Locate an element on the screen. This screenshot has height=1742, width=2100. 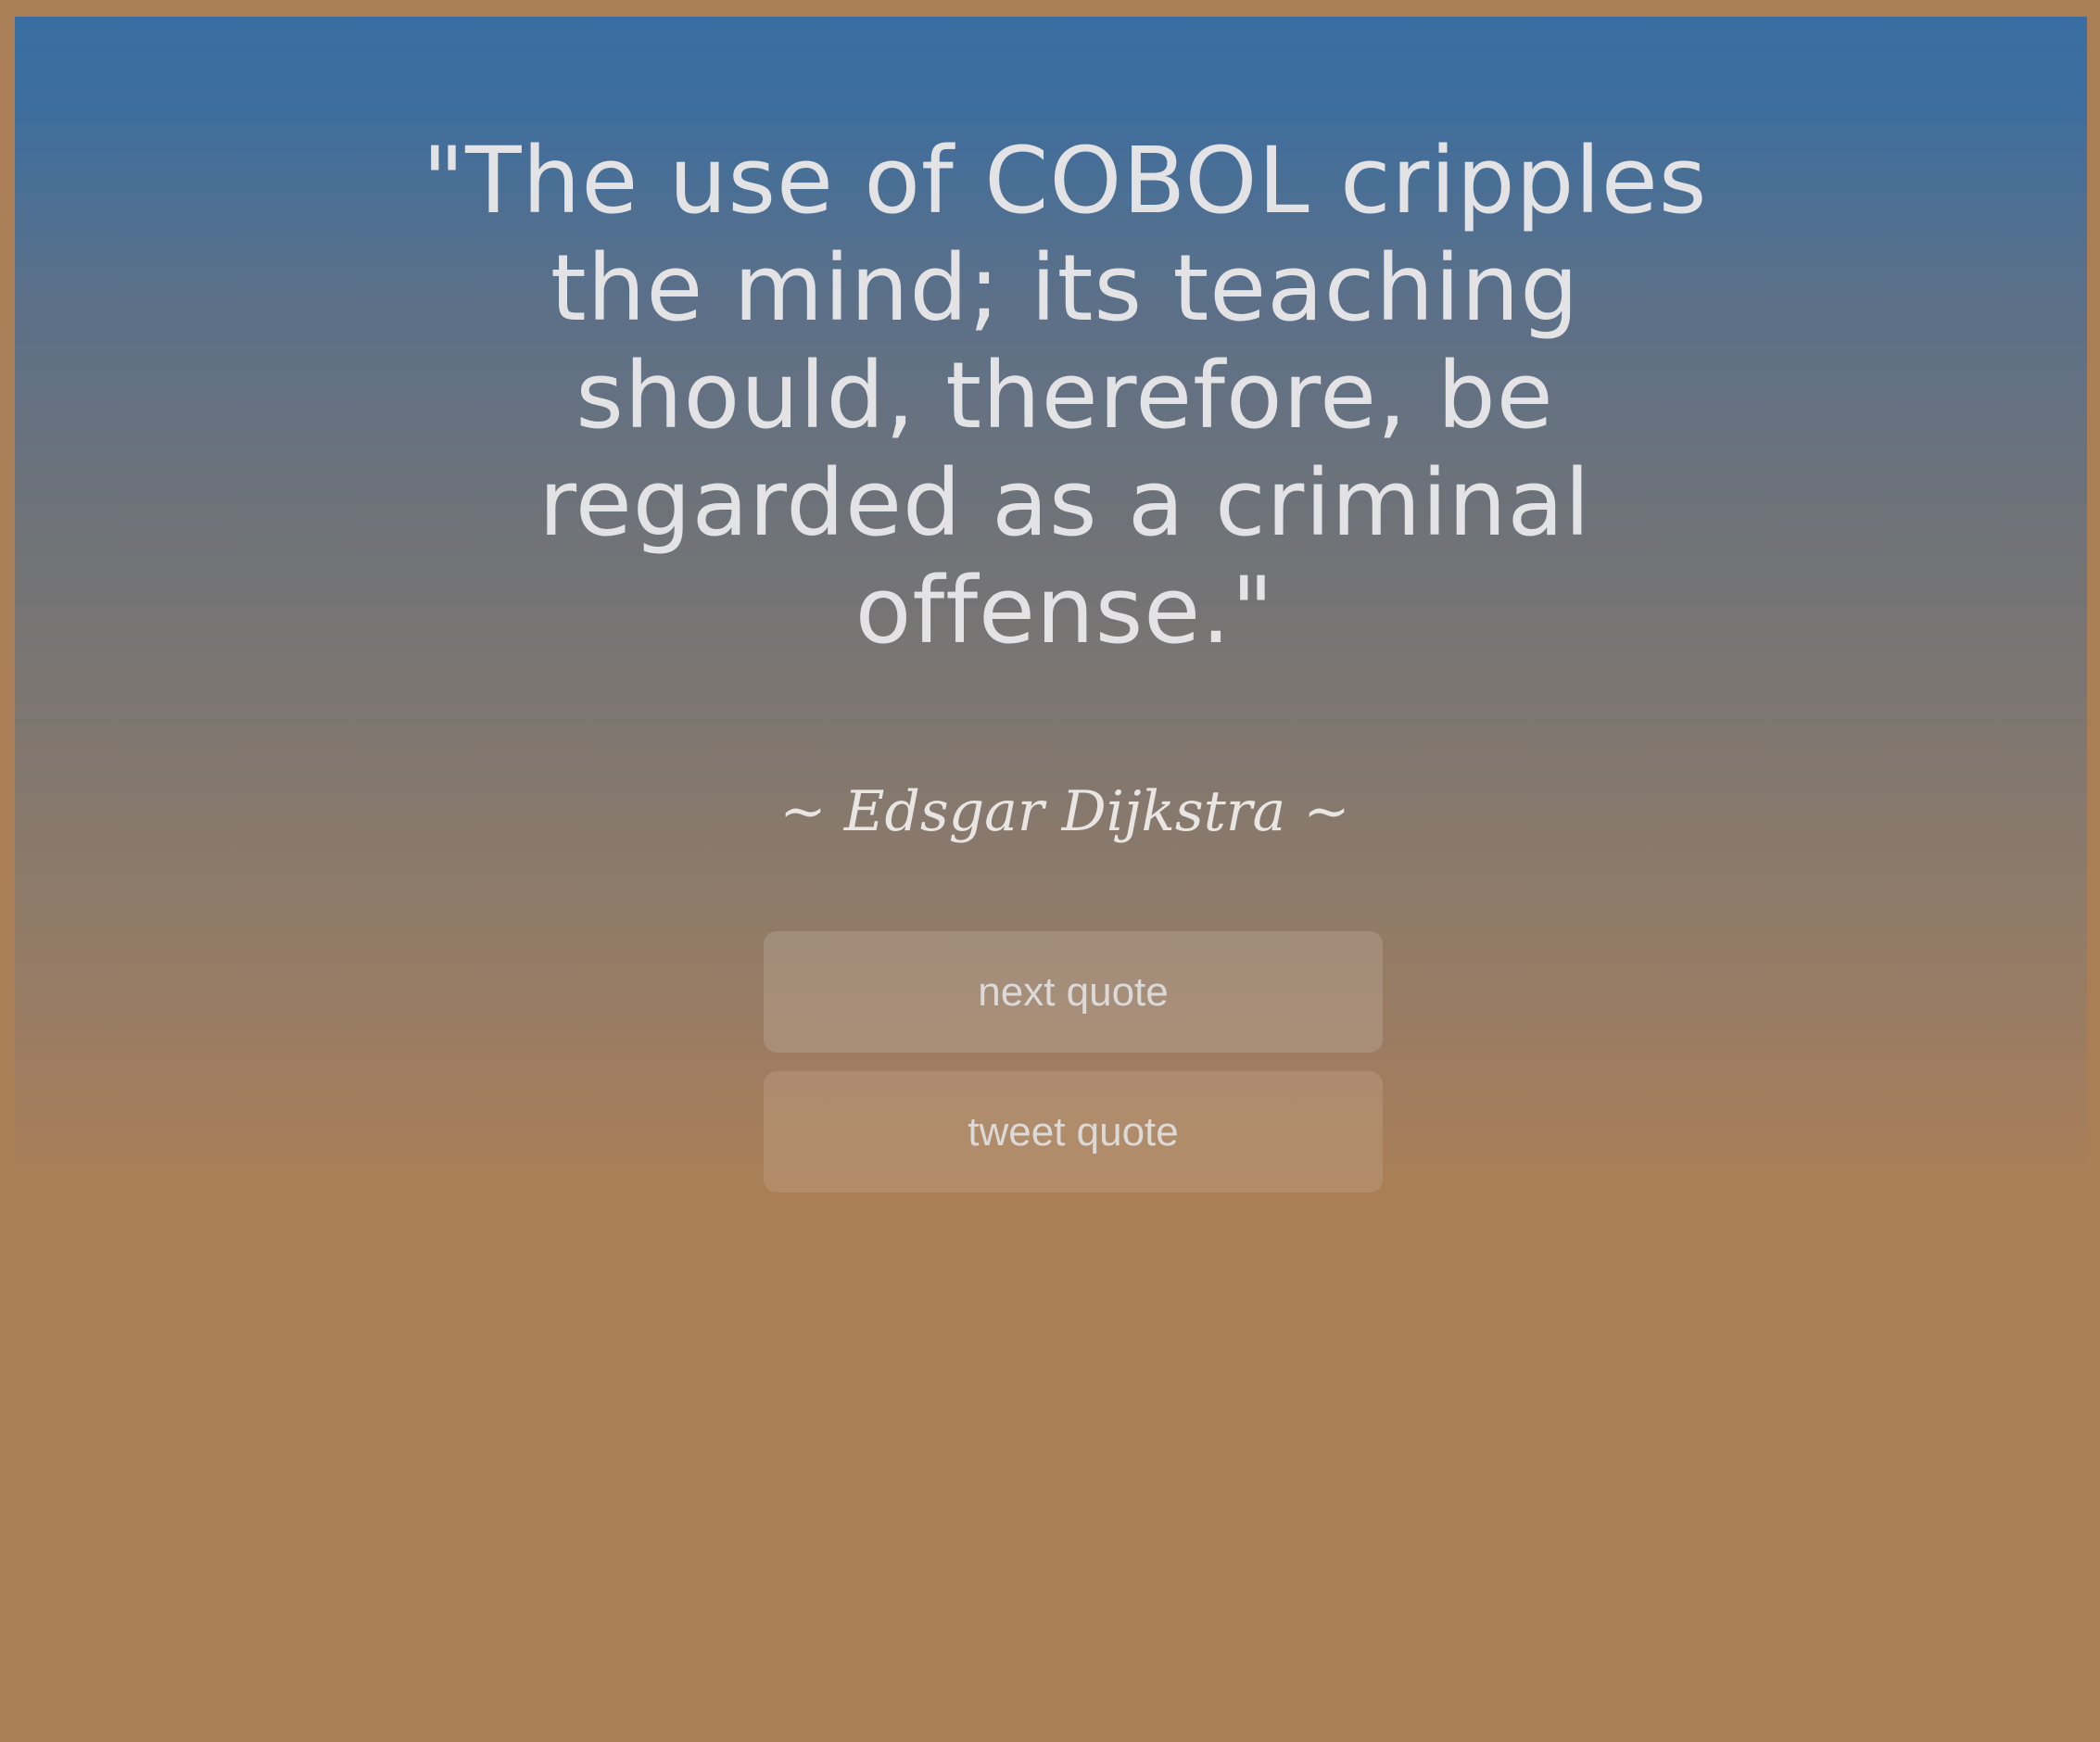
quote-author: ~ Edsgar Dijkstra ~ is located at coordinates (1064, 811).